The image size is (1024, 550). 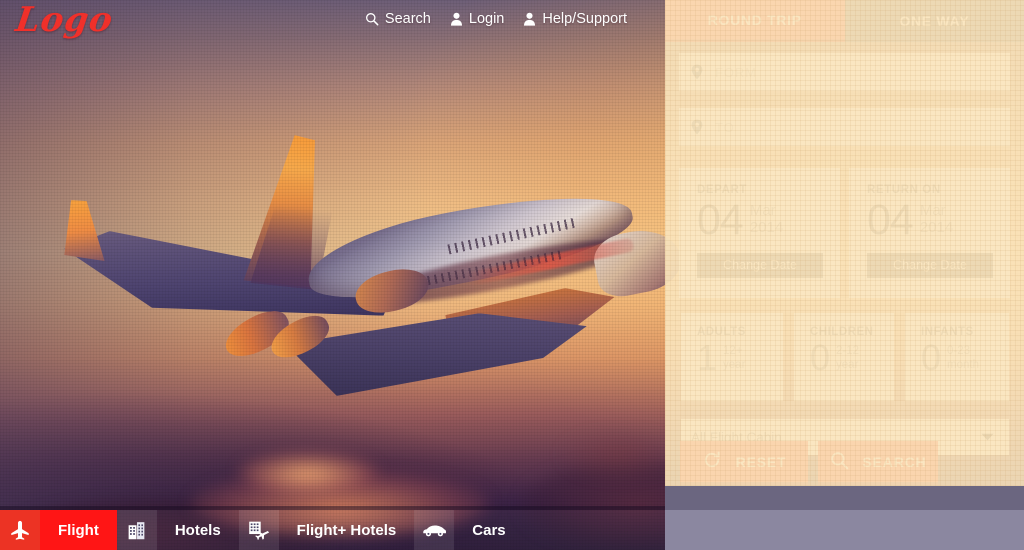 What do you see at coordinates (20, 530) in the screenshot?
I see `airplane-icon` at bounding box center [20, 530].